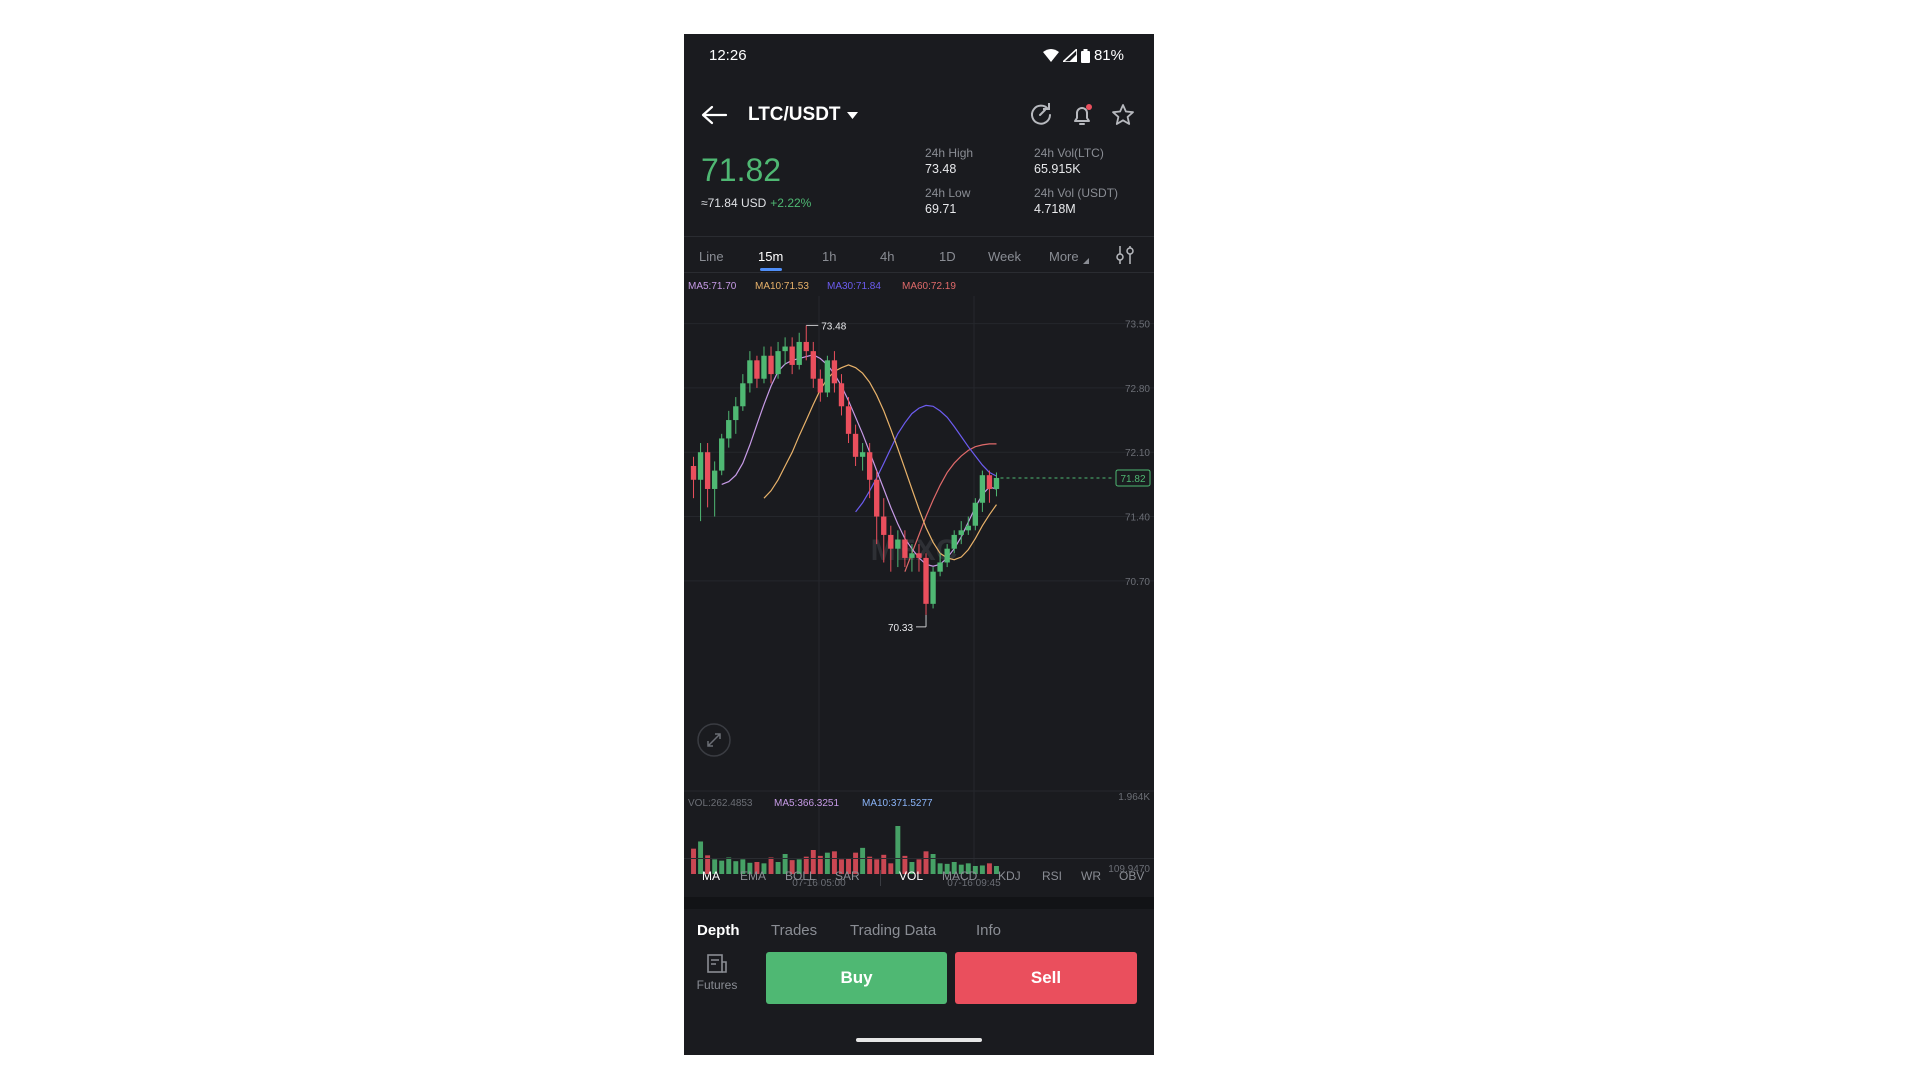 The width and height of the screenshot is (1920, 1080). What do you see at coordinates (1009, 876) in the screenshot?
I see `ind-kdj: KDJ` at bounding box center [1009, 876].